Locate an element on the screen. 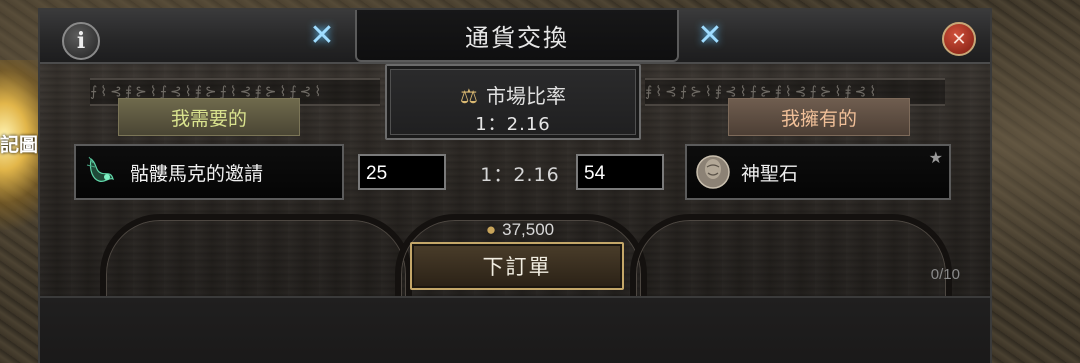 This screenshot has width=1080, height=363. left-iron-arch is located at coordinates (256, 257).